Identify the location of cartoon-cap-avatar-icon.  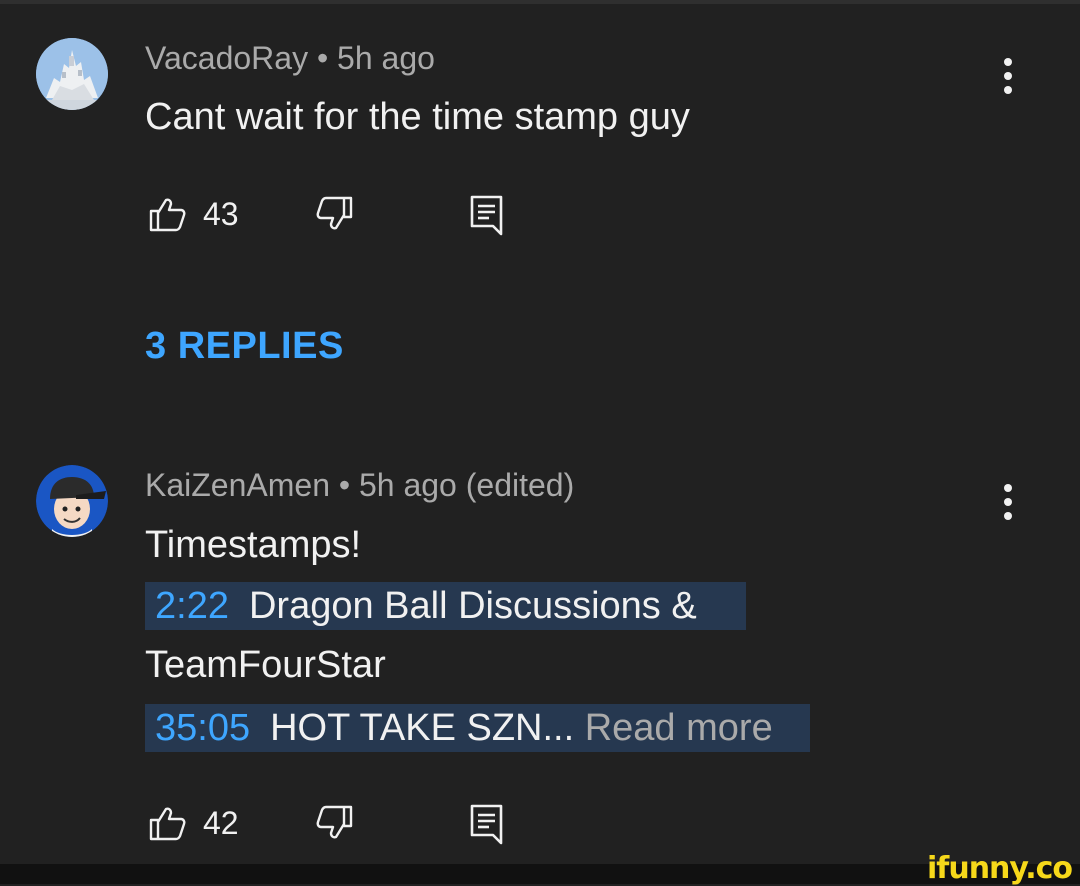
(72, 501).